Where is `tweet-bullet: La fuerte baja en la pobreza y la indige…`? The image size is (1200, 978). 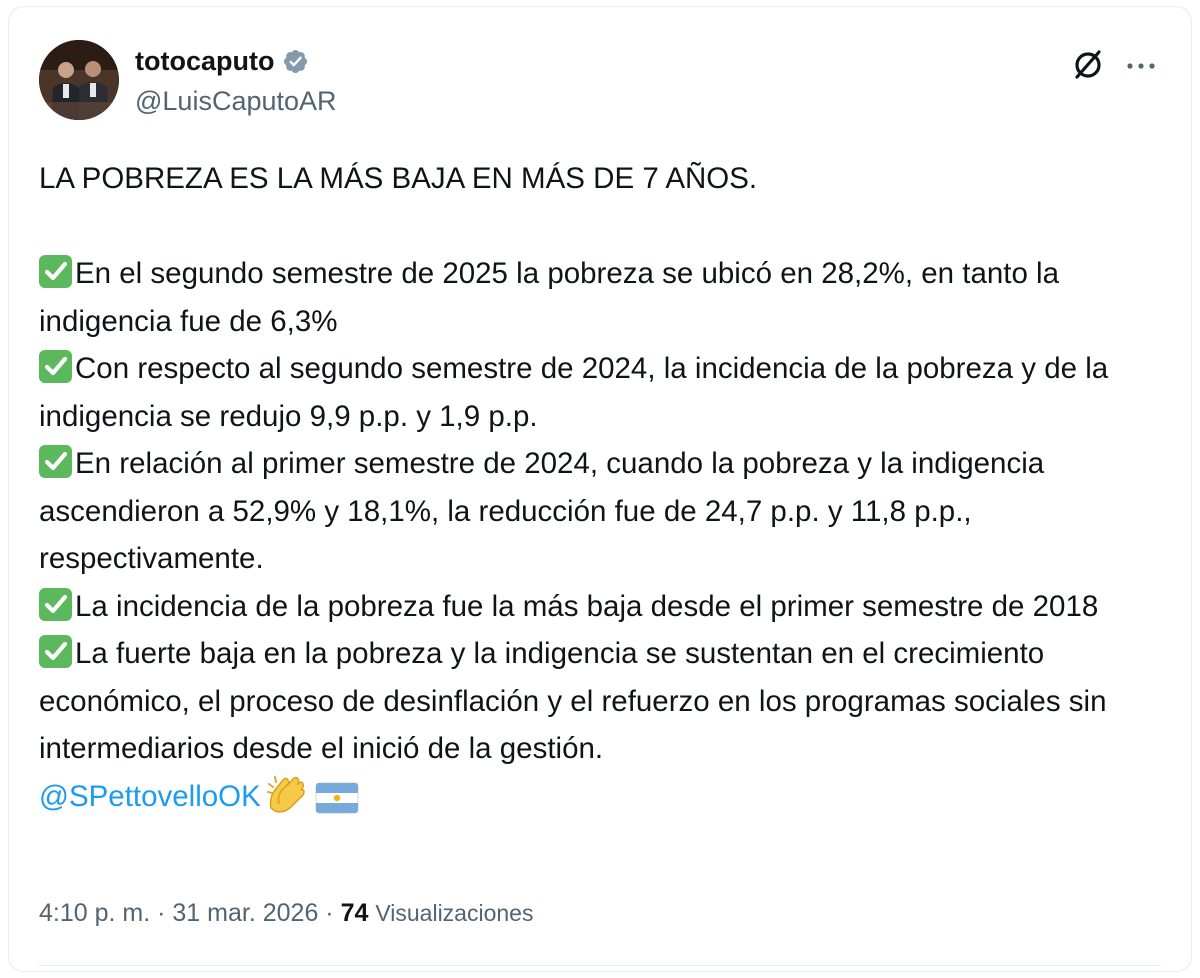
tweet-bullet: La fuerte baja en la pobreza y la indige… is located at coordinates (604, 701).